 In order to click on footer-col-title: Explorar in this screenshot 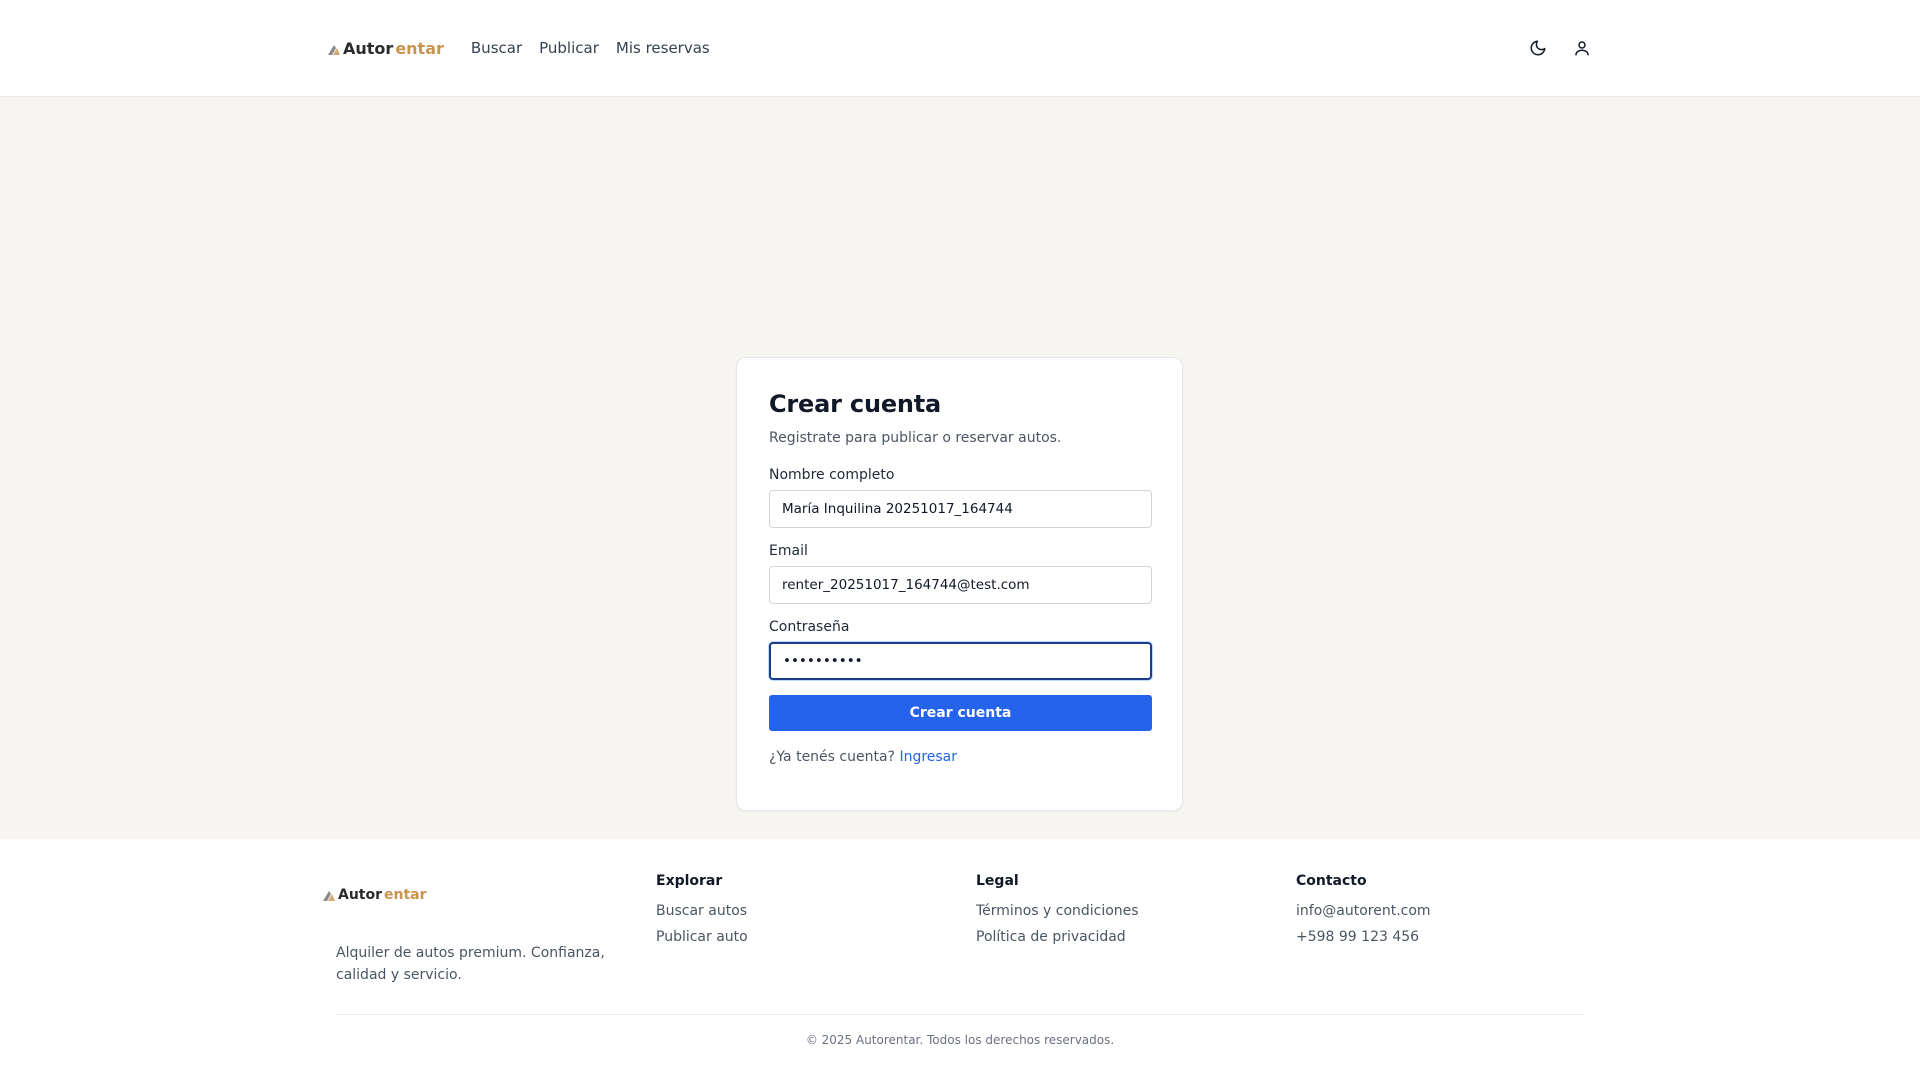, I will do `click(689, 881)`.